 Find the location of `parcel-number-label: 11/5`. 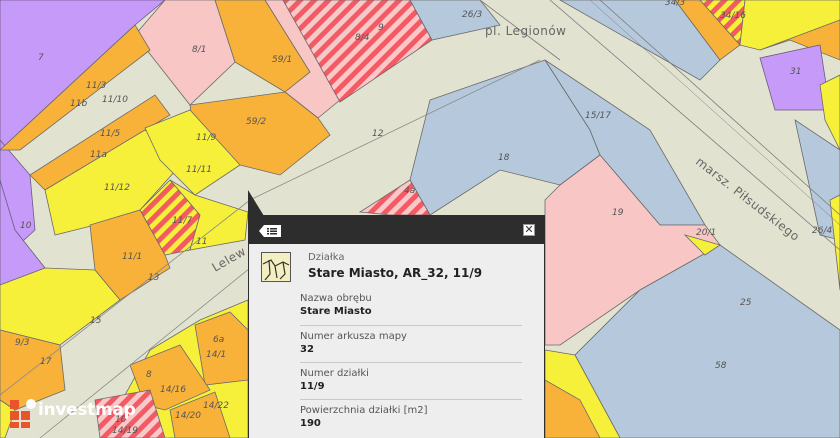

parcel-number-label: 11/5 is located at coordinates (110, 134).